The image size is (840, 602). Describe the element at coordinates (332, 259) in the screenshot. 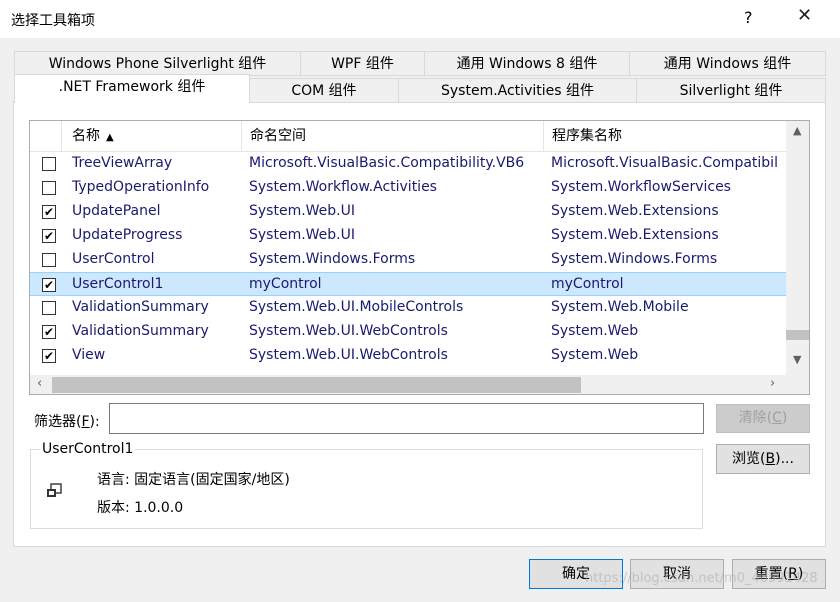

I see `row-namespace: System.Windows.Forms` at that location.